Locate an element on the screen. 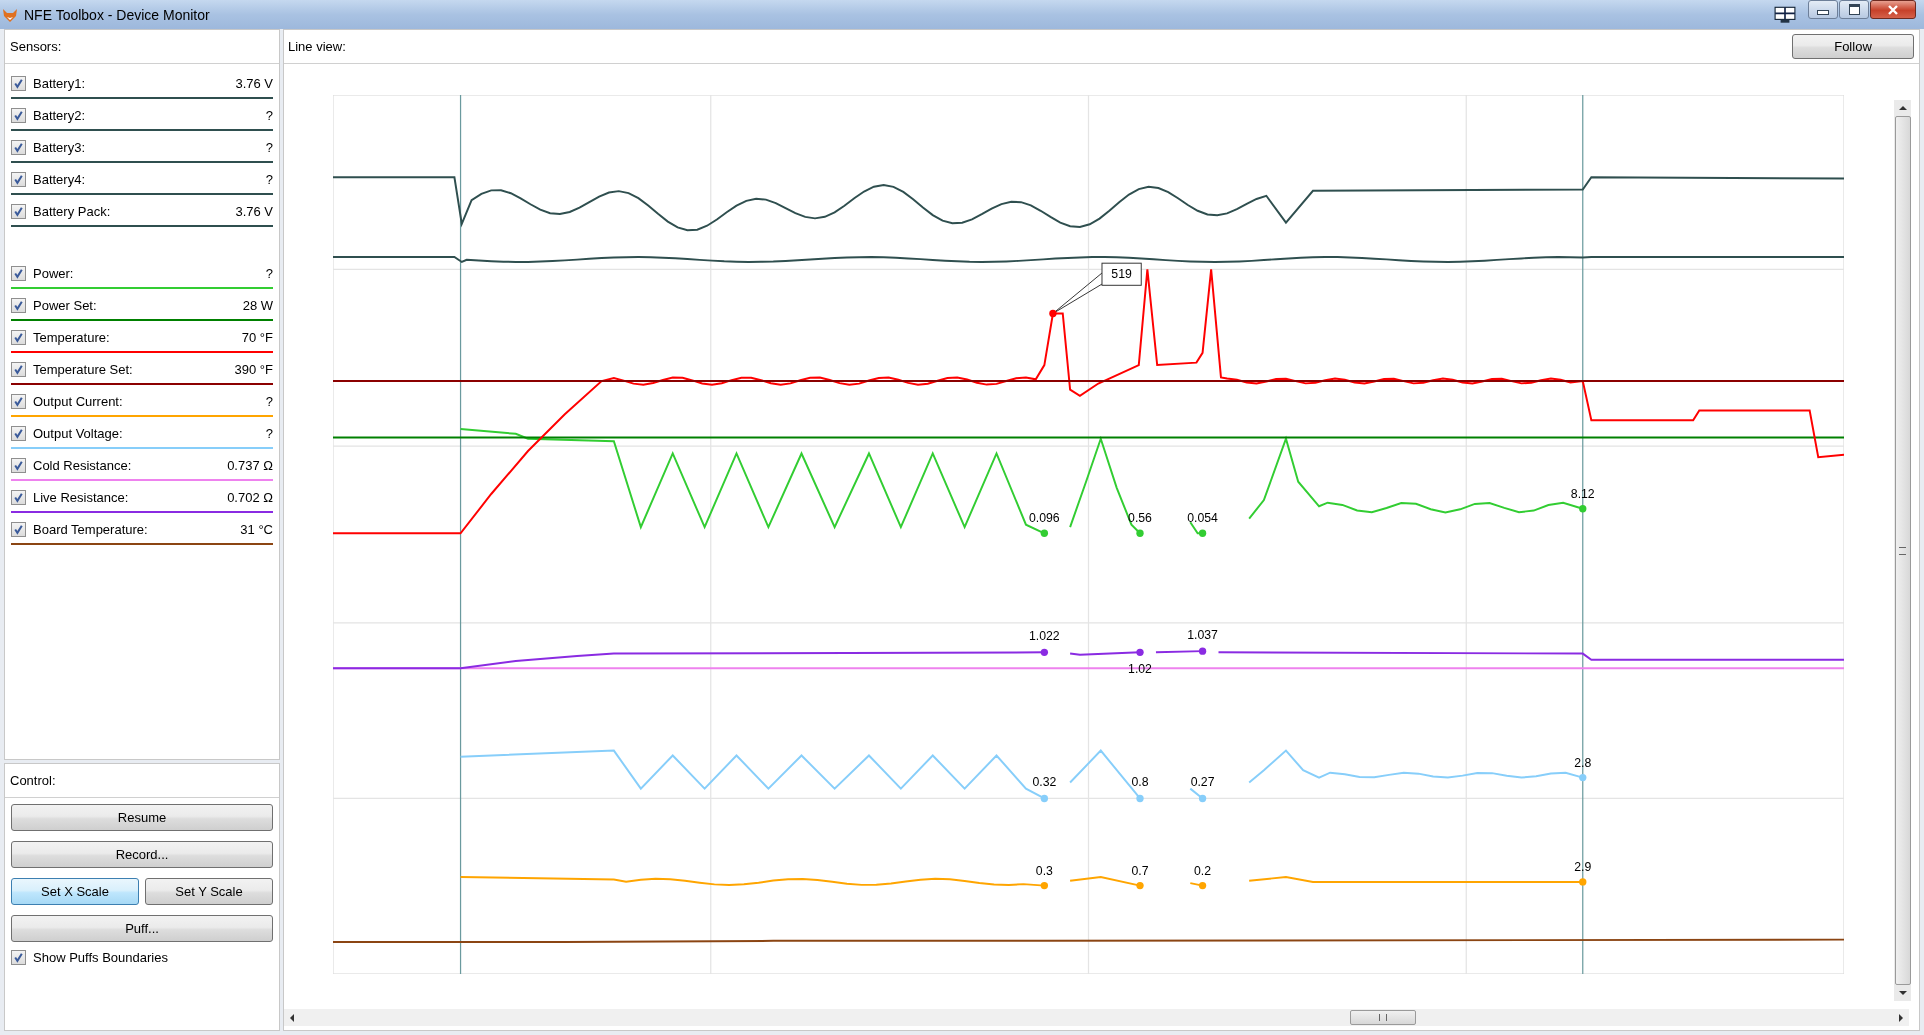  sensor-label: Cold Resistance: is located at coordinates (82, 465).